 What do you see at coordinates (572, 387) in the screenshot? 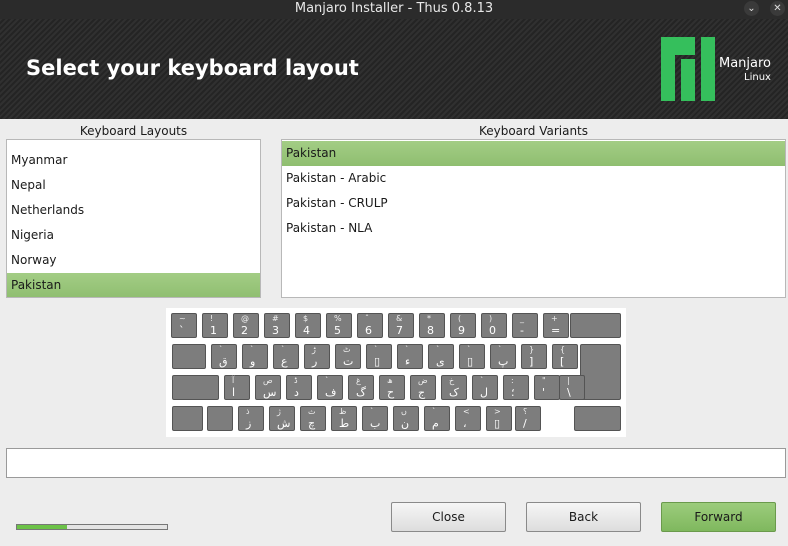
I see `key: | \` at bounding box center [572, 387].